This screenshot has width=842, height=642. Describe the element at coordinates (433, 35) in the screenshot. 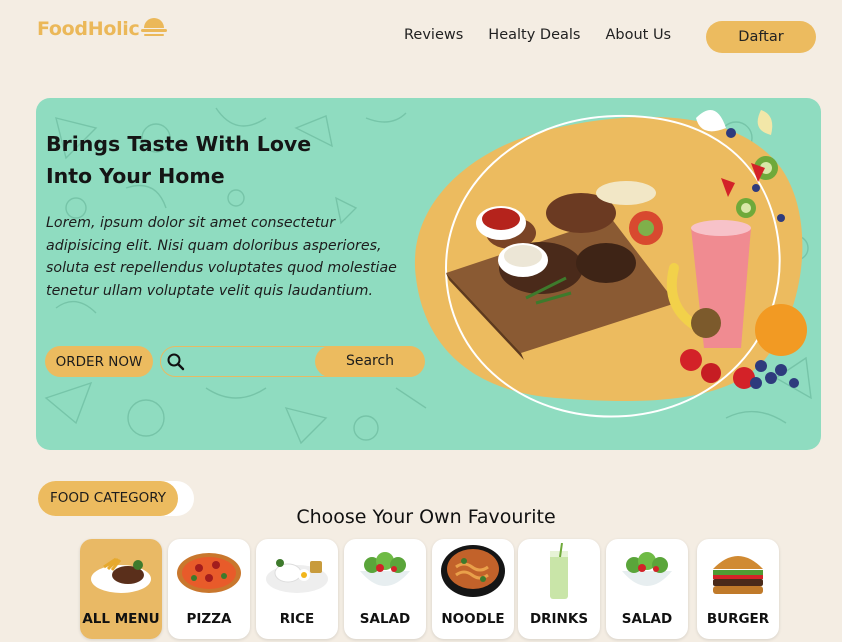

I see `nav-link-reviews: Reviews` at that location.